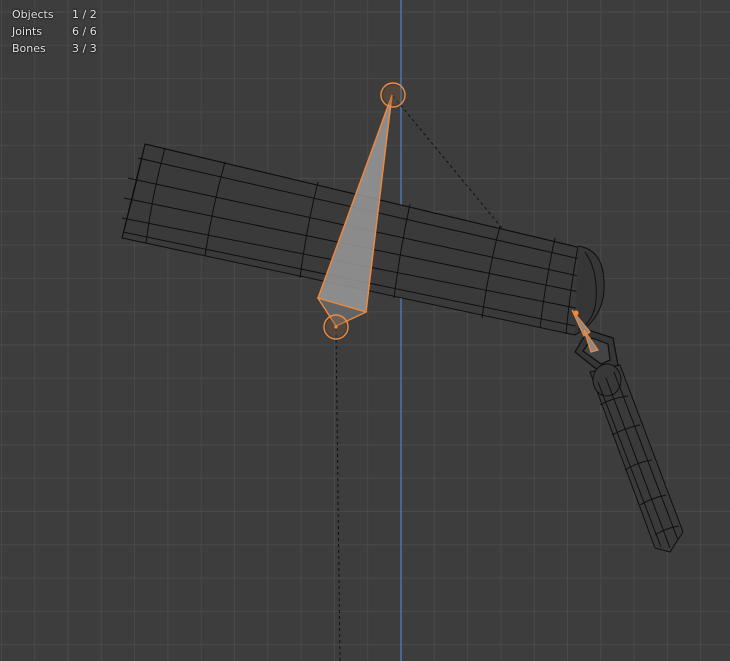 This screenshot has width=730, height=661. I want to click on stat-value: 3 / 3, so click(84, 48).